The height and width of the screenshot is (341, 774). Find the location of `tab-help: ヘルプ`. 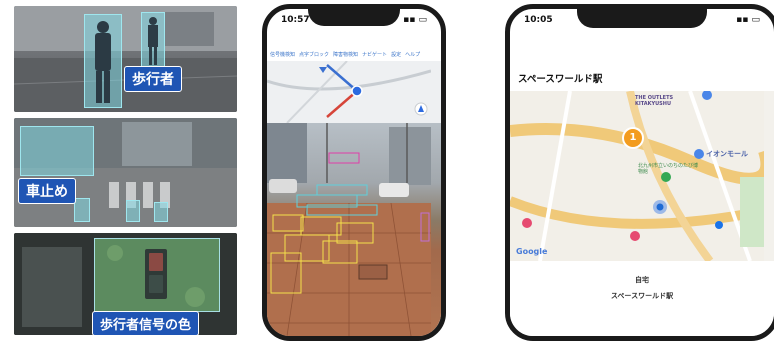

tab-help: ヘルプ is located at coordinates (412, 54).